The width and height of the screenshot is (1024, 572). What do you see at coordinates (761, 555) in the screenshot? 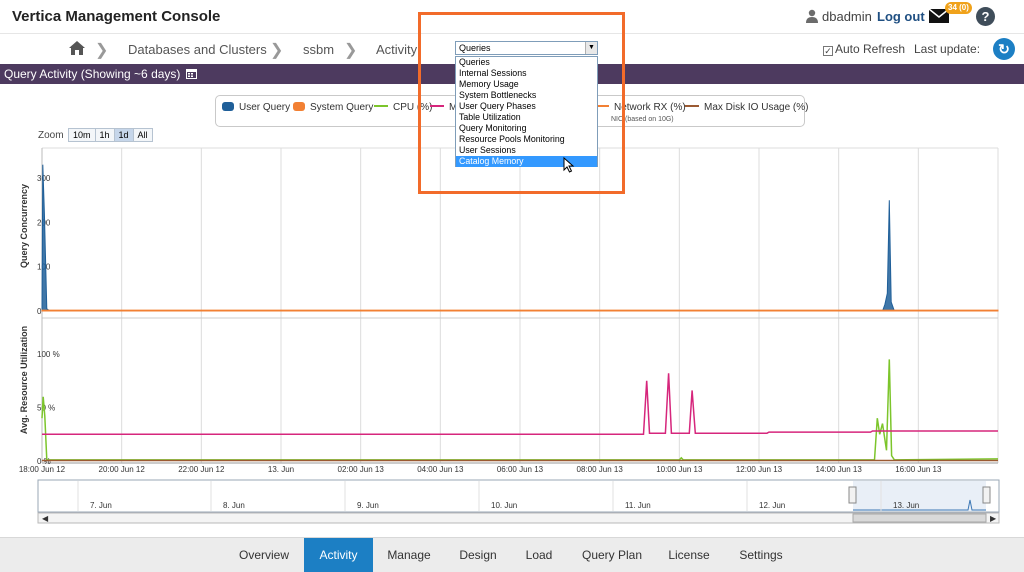
I see `tab-settings: Settings` at bounding box center [761, 555].